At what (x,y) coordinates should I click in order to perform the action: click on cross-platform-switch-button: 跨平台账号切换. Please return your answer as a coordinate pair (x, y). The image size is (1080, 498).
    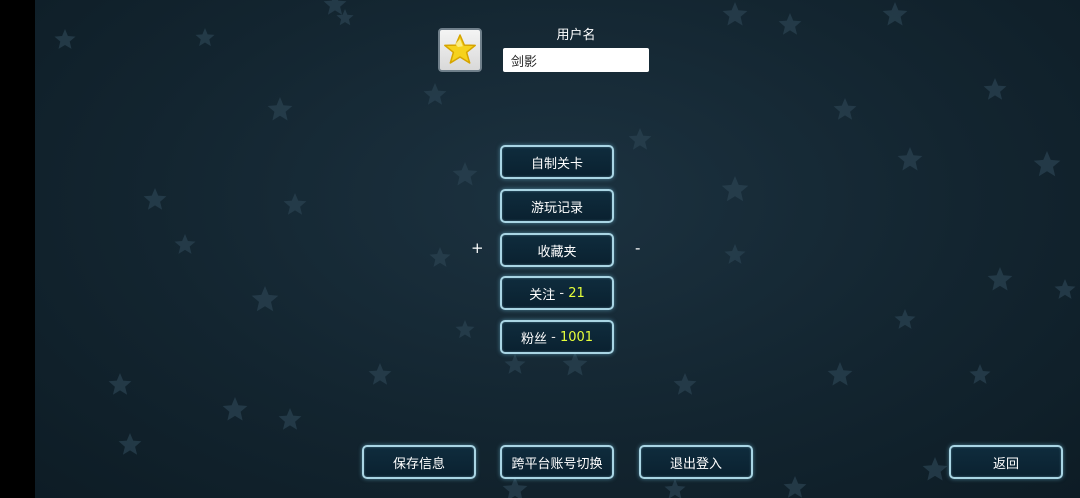
    Looking at the image, I should click on (557, 462).